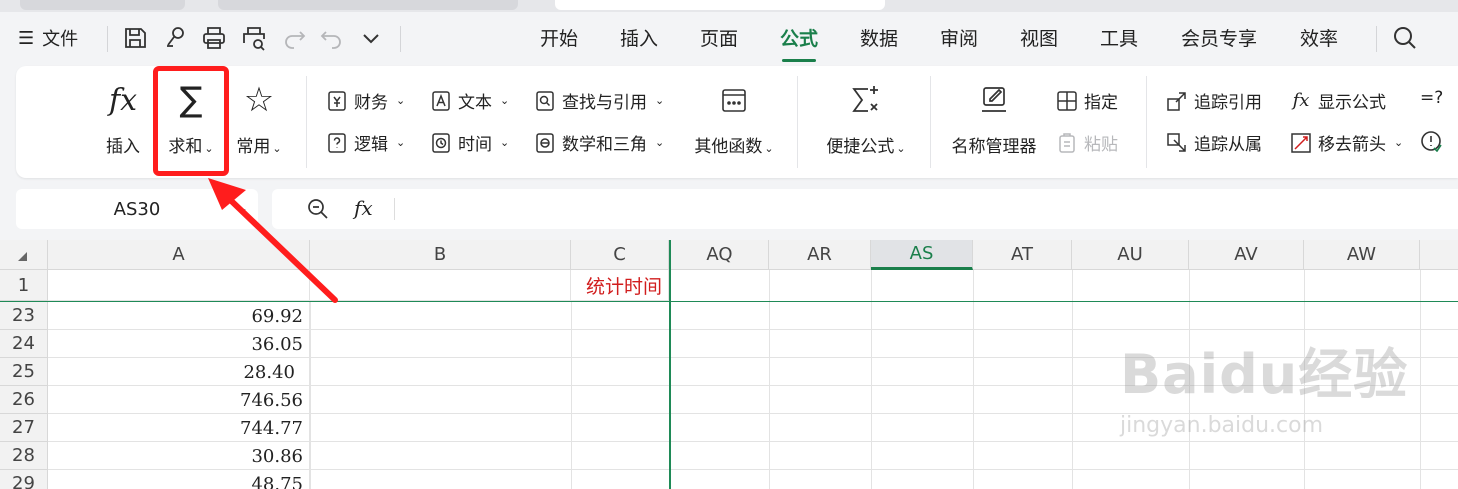 The height and width of the screenshot is (489, 1458). Describe the element at coordinates (254, 38) in the screenshot. I see `print-preview-icon` at that location.